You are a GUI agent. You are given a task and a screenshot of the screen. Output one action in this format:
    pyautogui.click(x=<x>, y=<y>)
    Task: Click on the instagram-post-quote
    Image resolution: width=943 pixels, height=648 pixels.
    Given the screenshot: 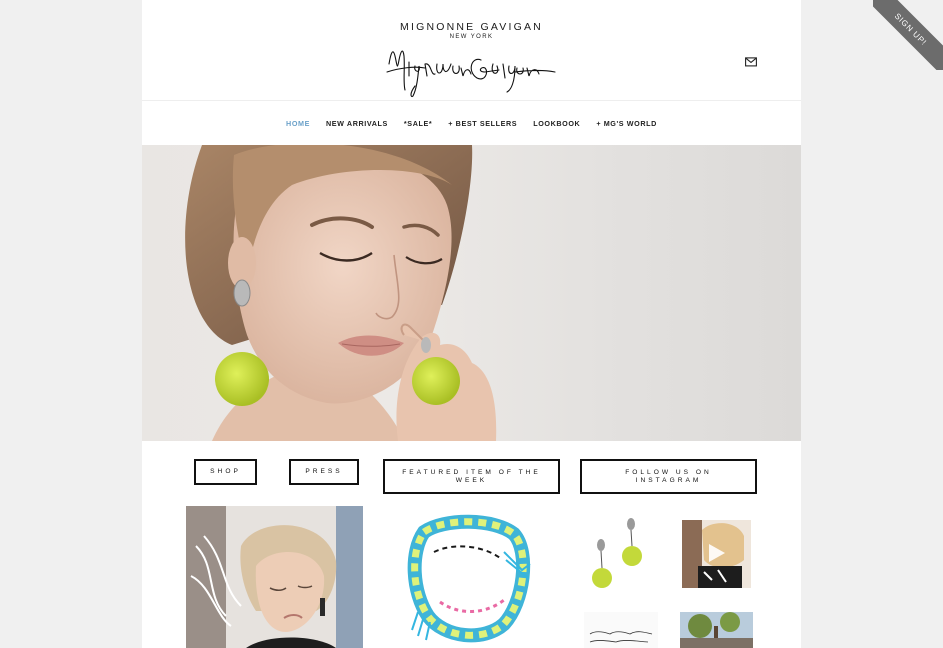 What is the action you would take?
    pyautogui.click(x=621, y=630)
    